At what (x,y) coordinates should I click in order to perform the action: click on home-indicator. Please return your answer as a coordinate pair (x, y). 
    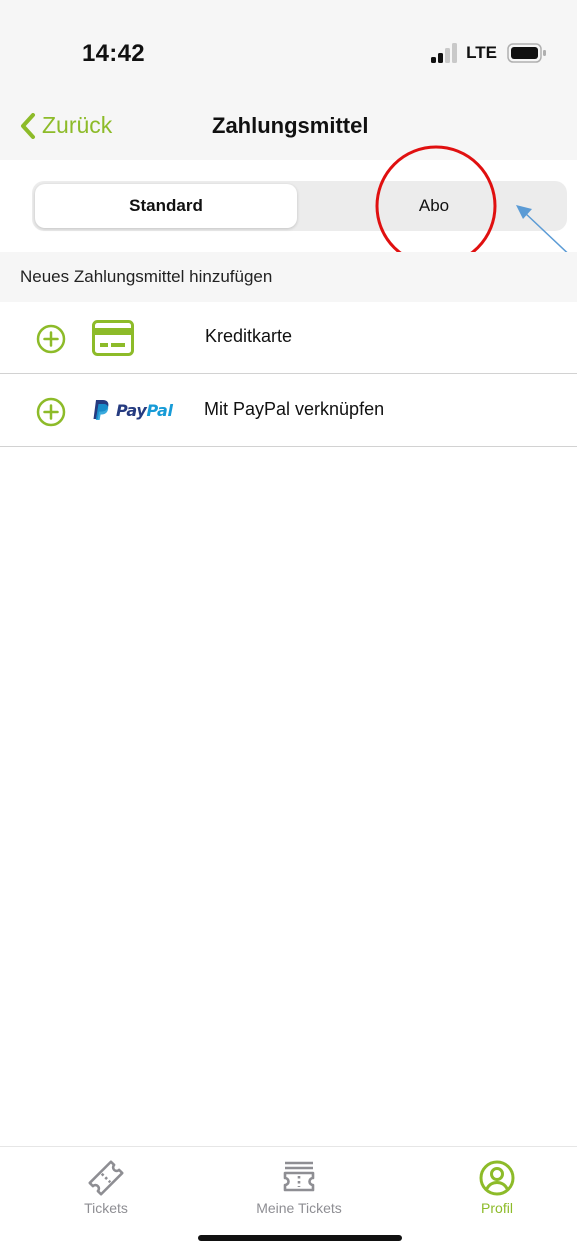
    Looking at the image, I should click on (300, 1238).